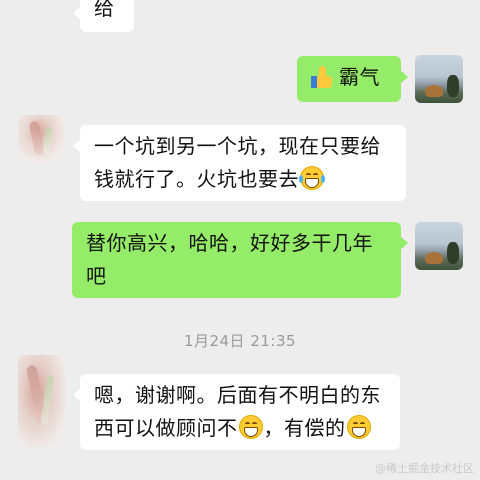  Describe the element at coordinates (312, 178) in the screenshot. I see `tears-of-joy-emoji-icon` at that location.